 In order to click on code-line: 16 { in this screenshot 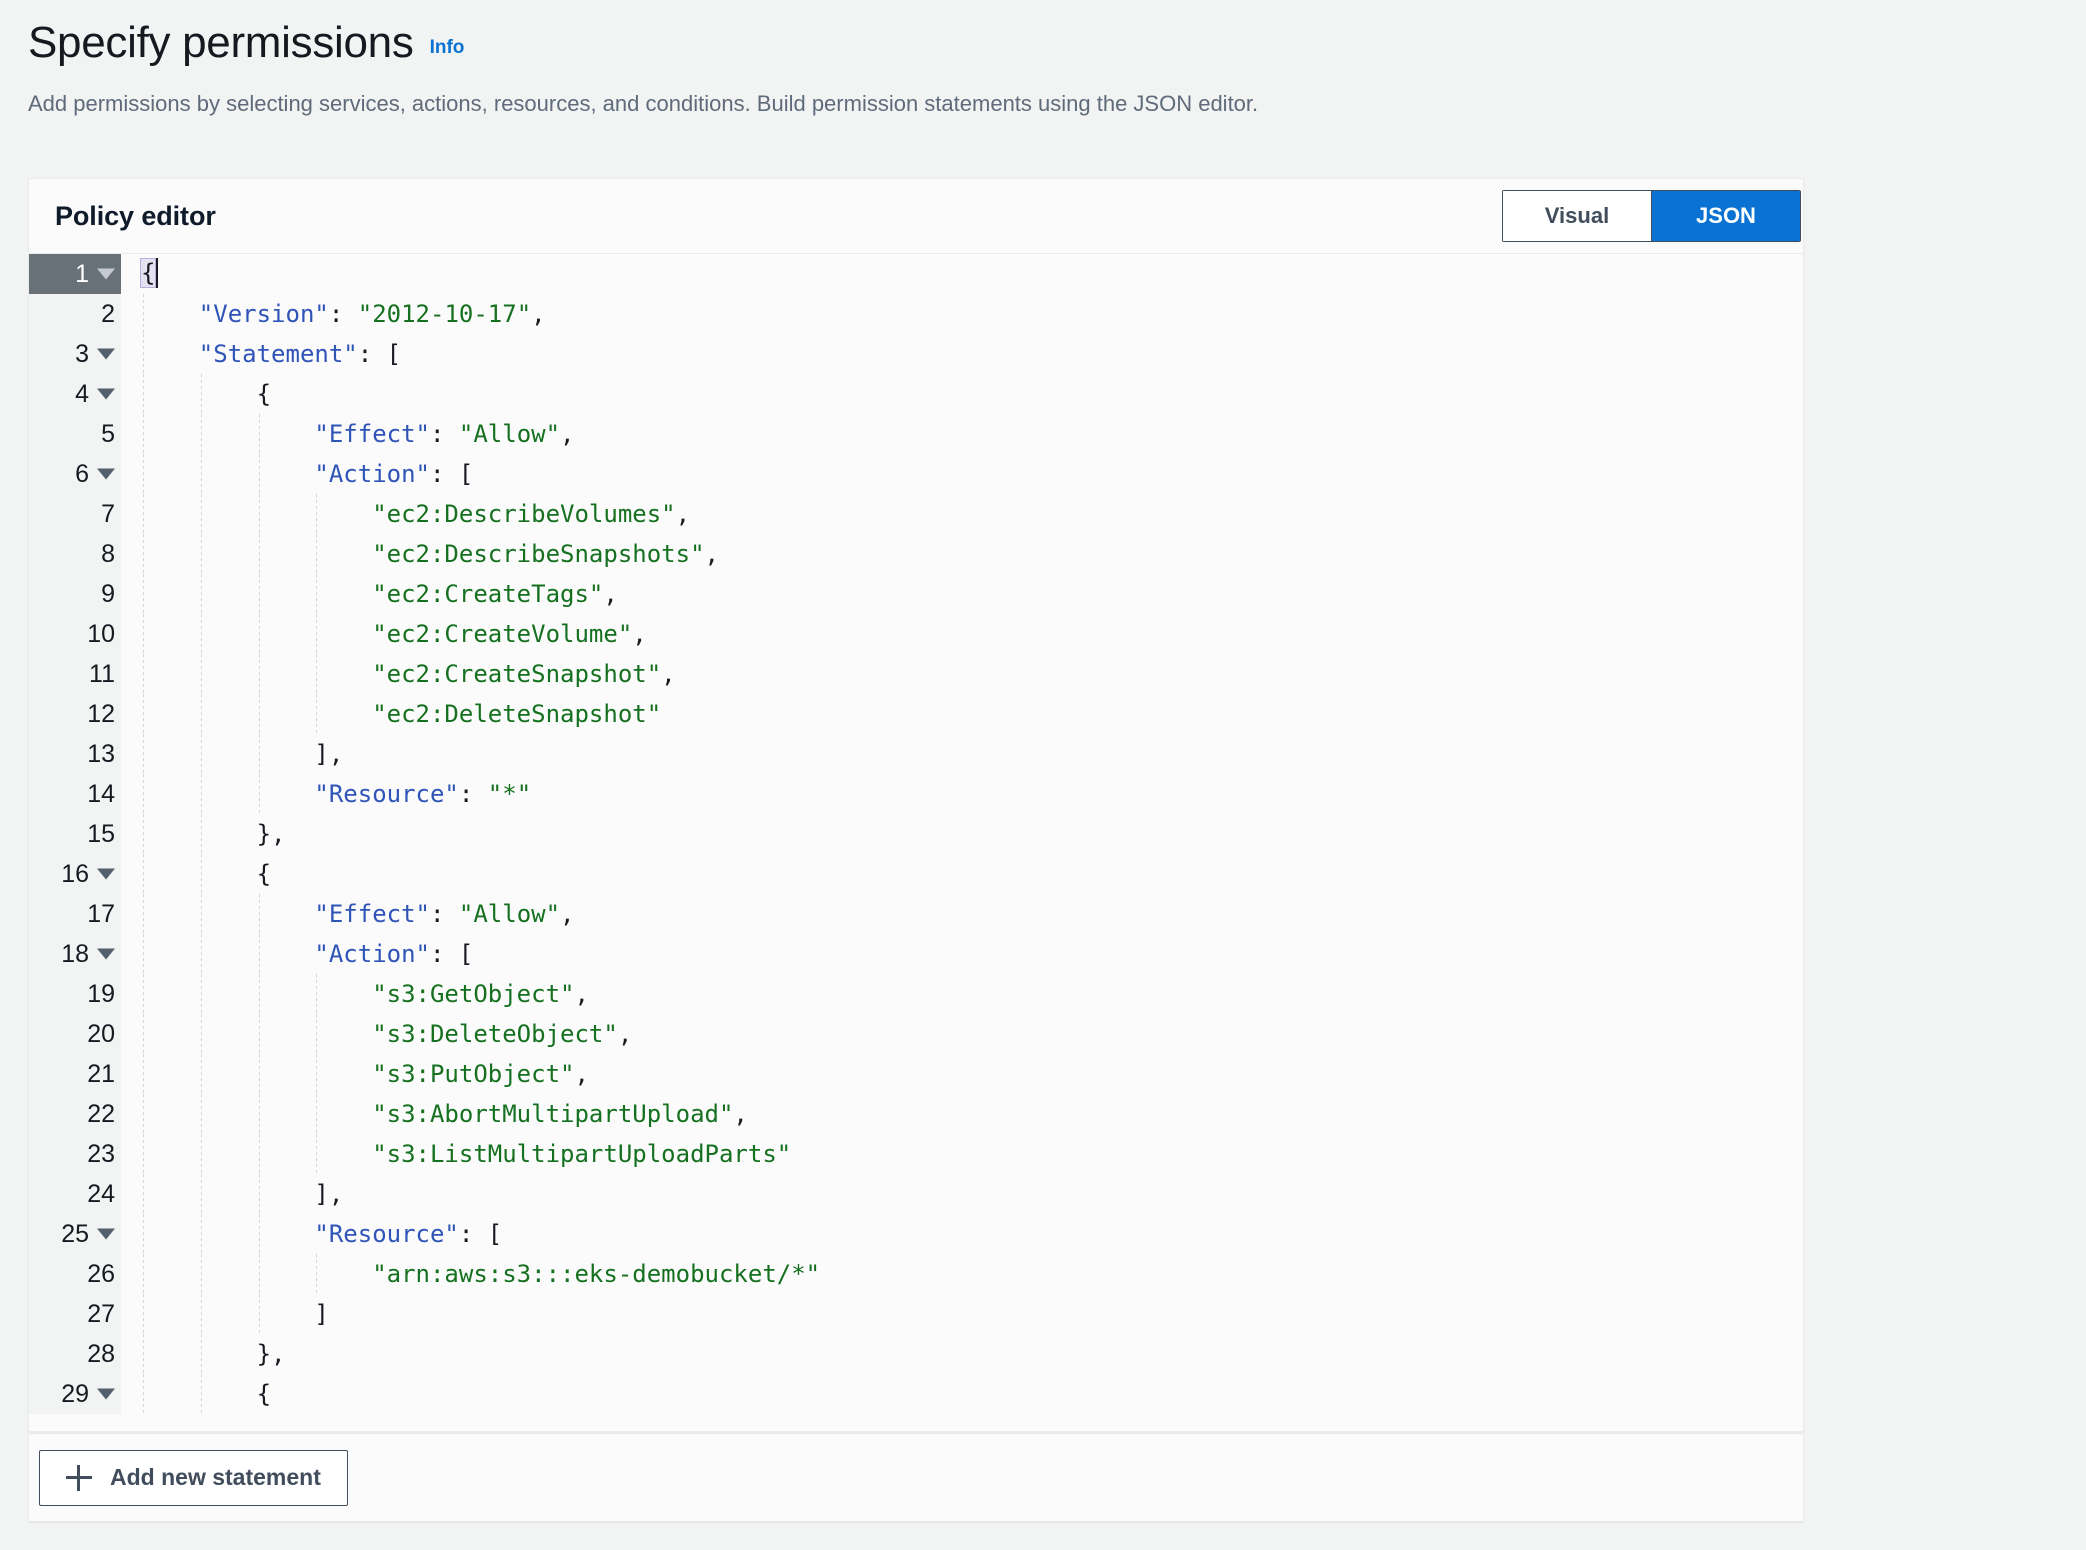, I will do `click(916, 874)`.